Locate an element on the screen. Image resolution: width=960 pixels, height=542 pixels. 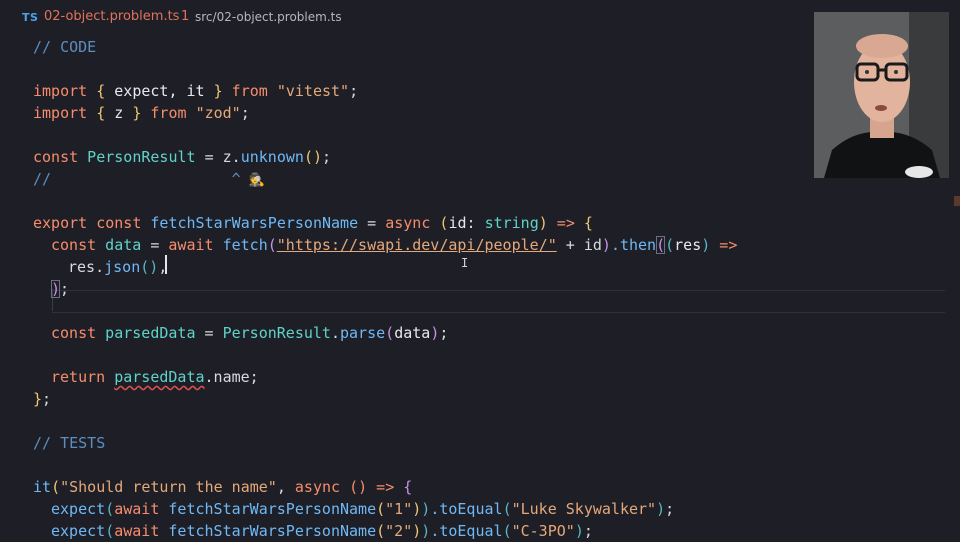
webcam-overlay is located at coordinates (881, 95).